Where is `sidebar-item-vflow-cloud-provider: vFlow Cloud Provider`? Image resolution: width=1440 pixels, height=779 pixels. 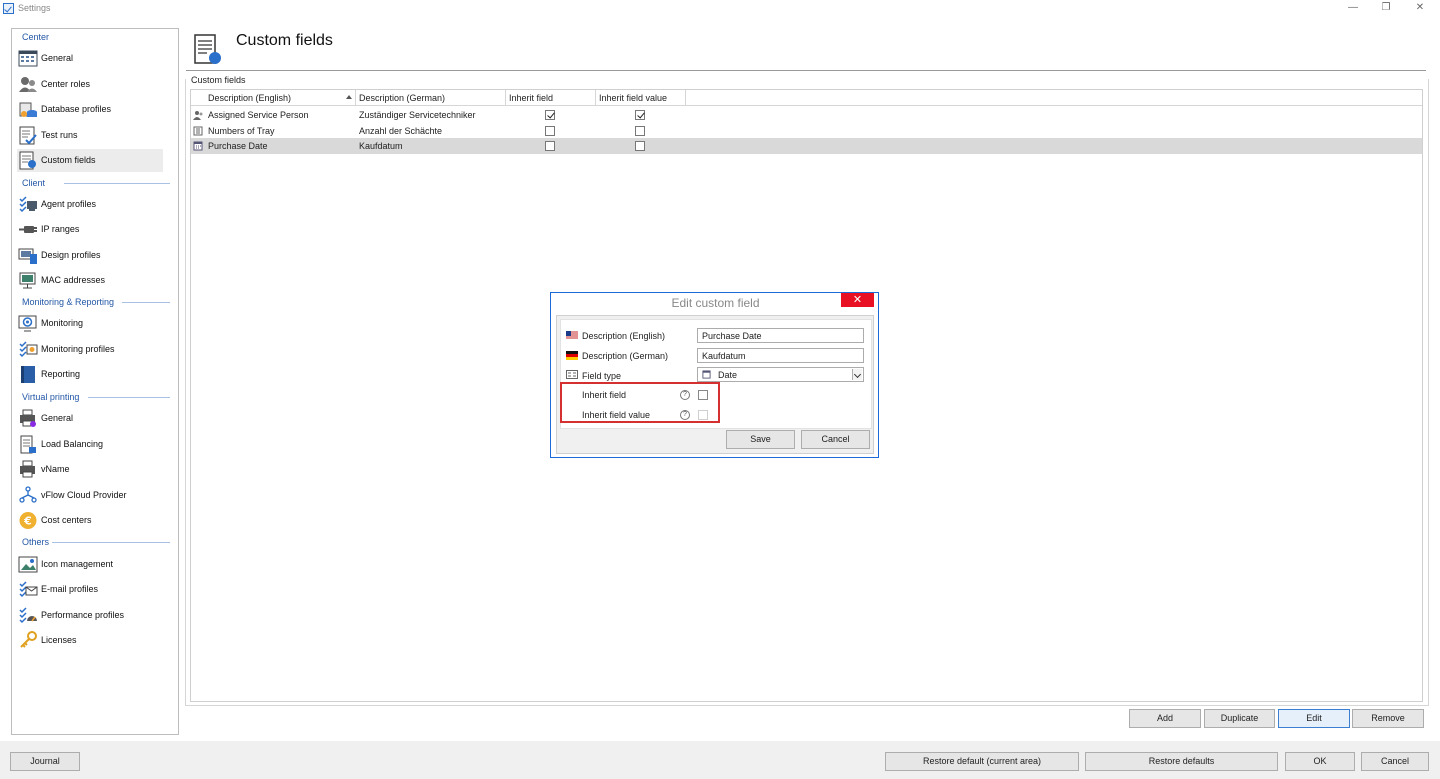 sidebar-item-vflow-cloud-provider: vFlow Cloud Provider is located at coordinates (90, 495).